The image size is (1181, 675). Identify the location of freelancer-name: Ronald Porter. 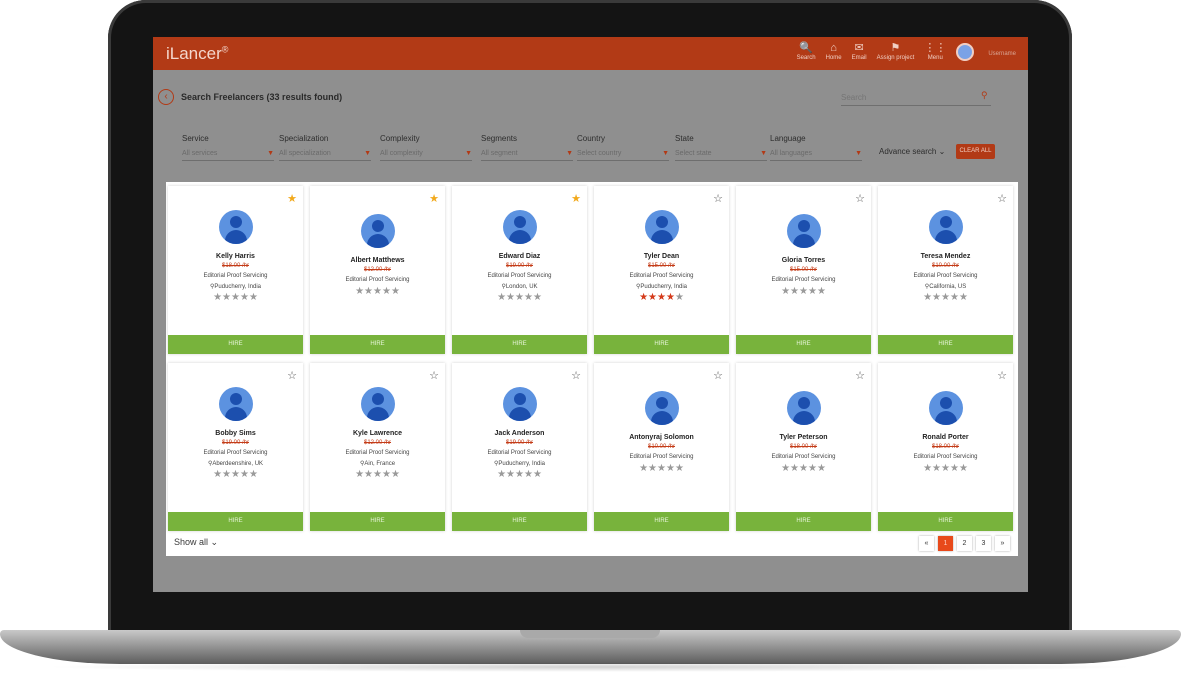
(945, 437).